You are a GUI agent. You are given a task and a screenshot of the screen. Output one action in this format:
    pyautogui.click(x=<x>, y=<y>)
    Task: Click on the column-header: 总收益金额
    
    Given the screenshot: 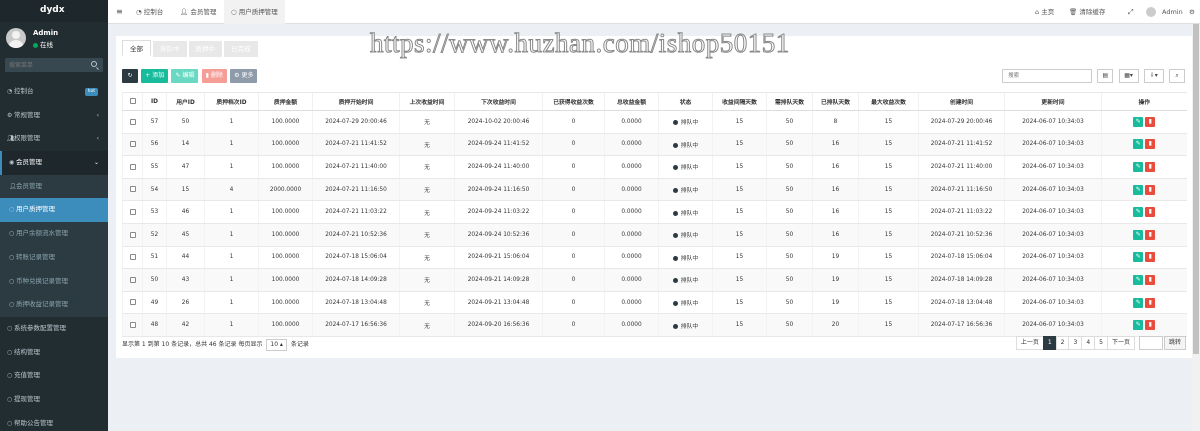 What is the action you would take?
    pyautogui.click(x=631, y=101)
    